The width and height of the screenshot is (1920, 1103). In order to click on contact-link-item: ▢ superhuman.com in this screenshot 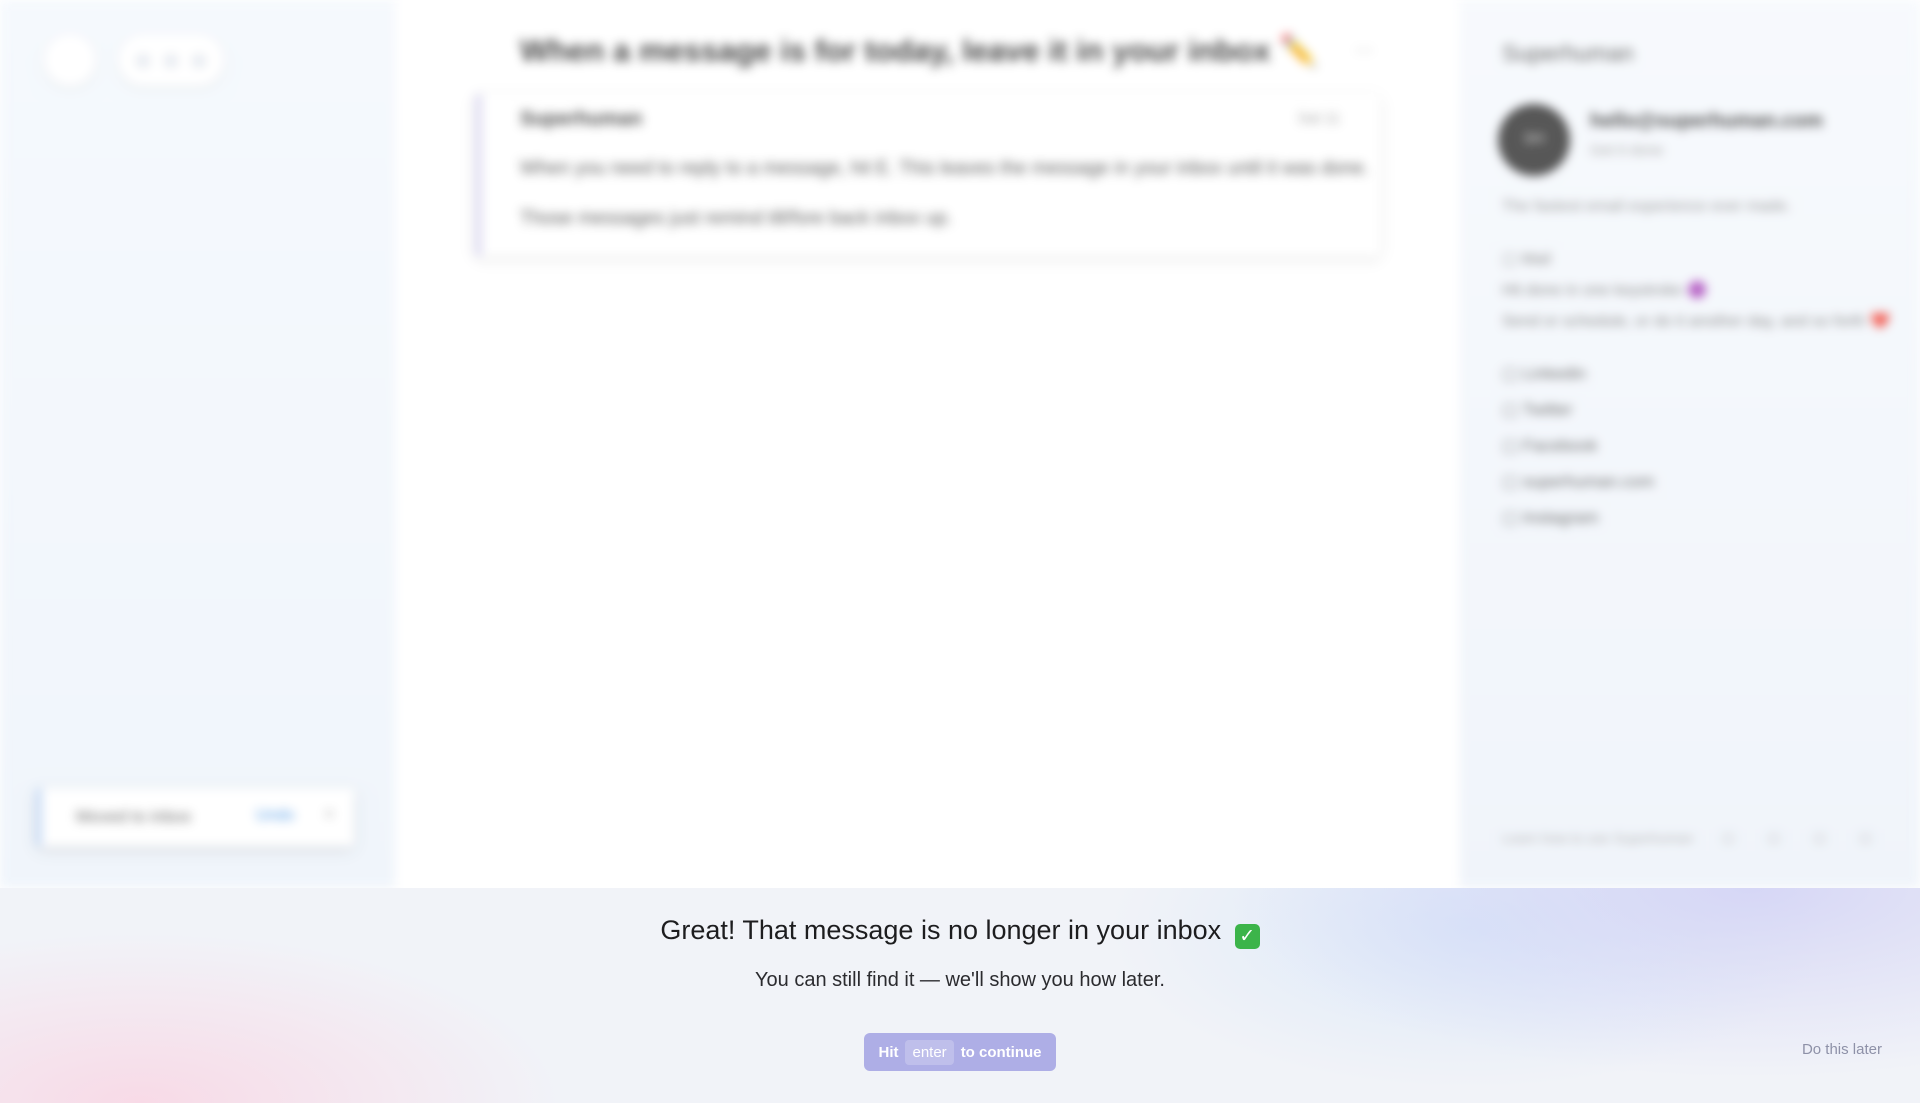, I will do `click(1578, 482)`.